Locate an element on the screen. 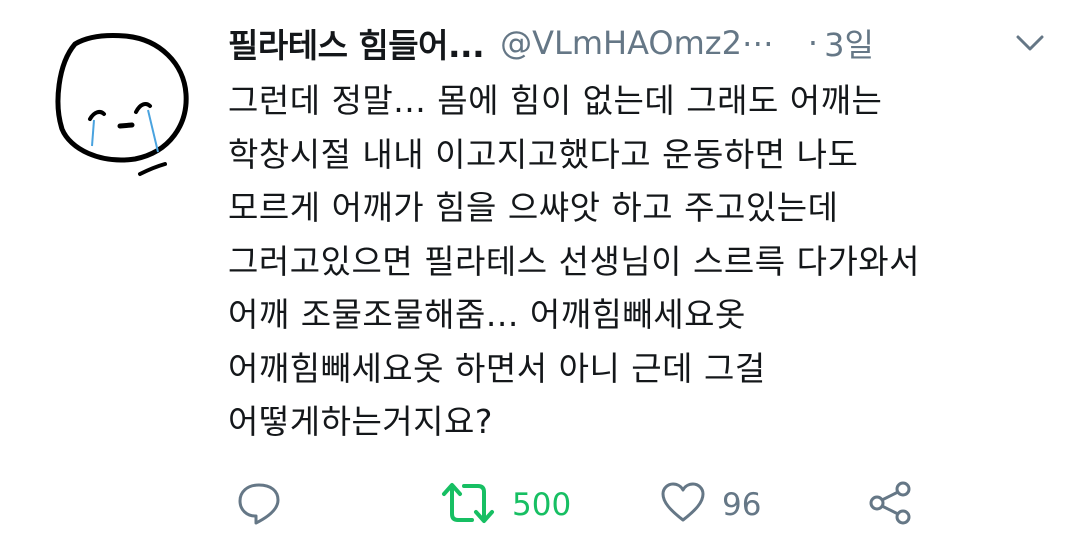  timestamp: 3일 is located at coordinates (849, 43).